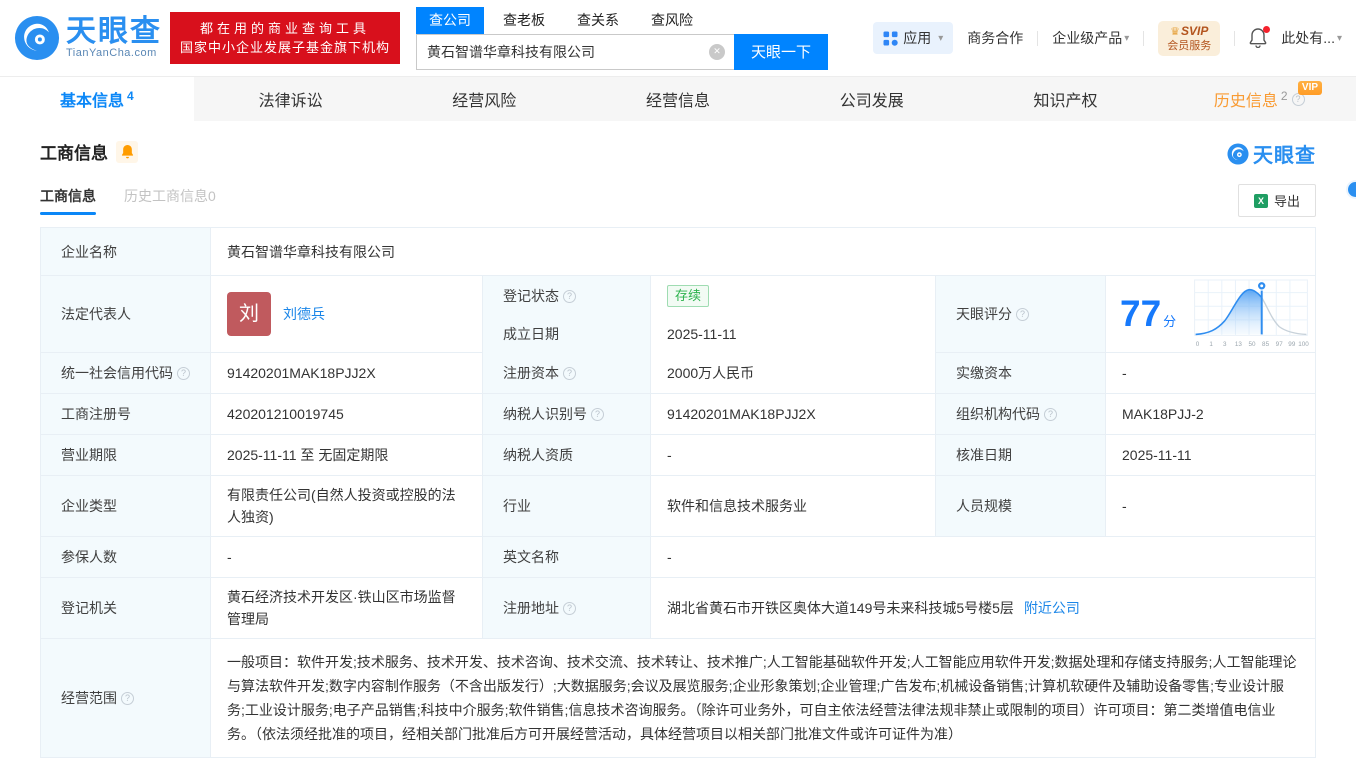  What do you see at coordinates (126, 557) in the screenshot?
I see `field-label: 参保人数` at bounding box center [126, 557].